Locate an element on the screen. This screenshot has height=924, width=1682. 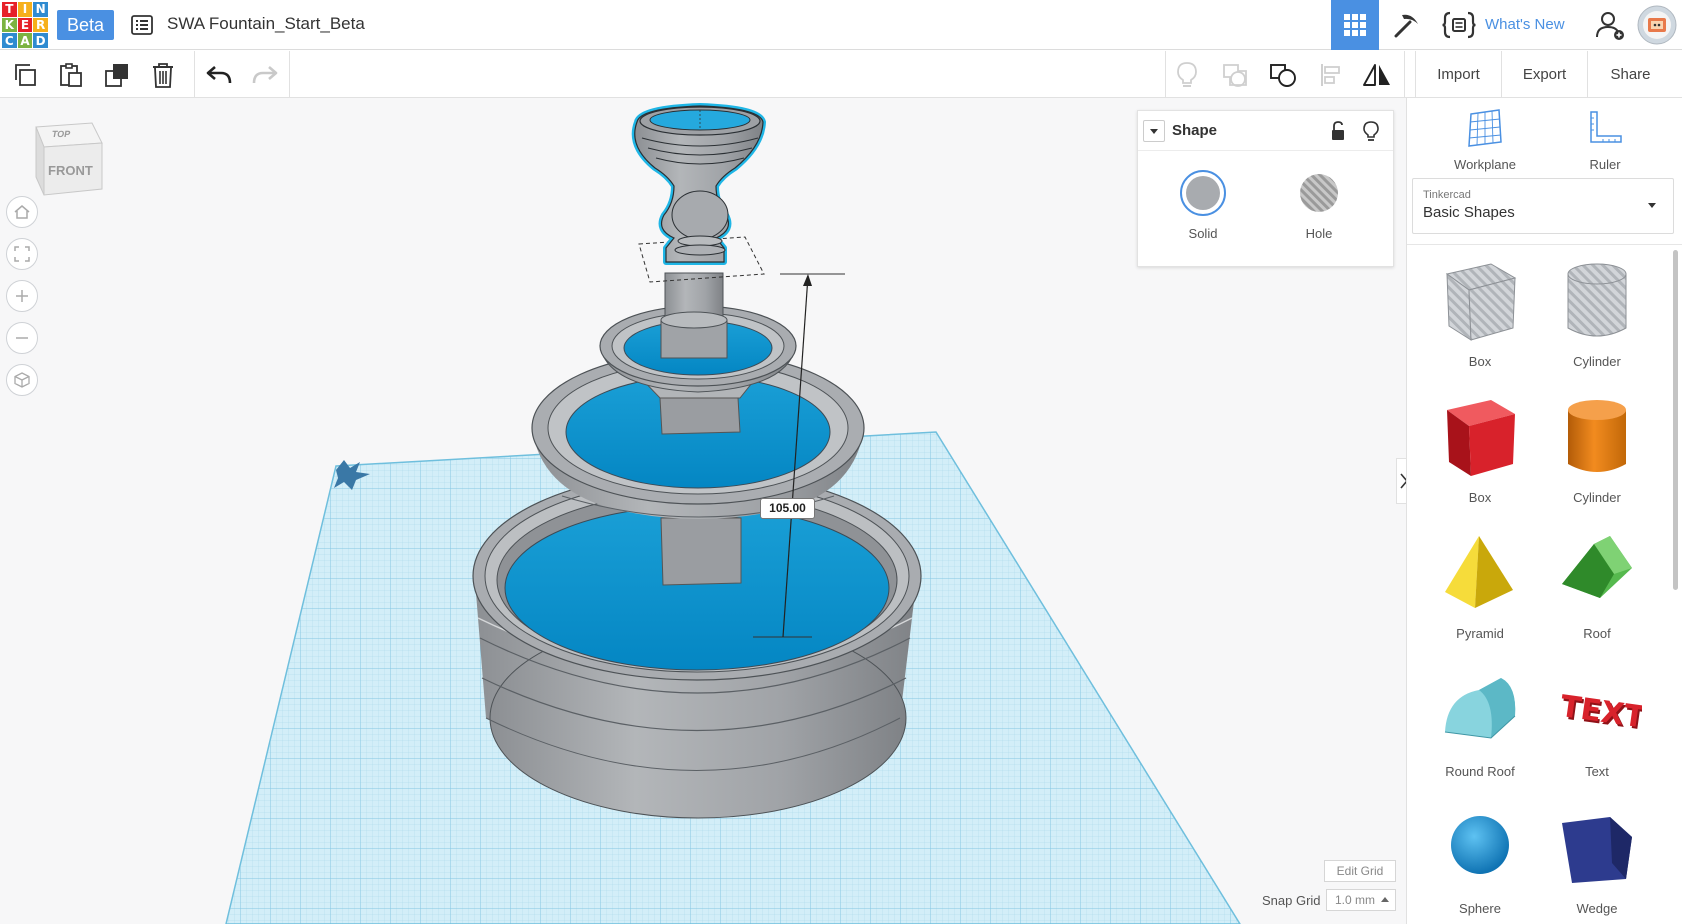
ungroup-button is located at coordinates (1283, 74).